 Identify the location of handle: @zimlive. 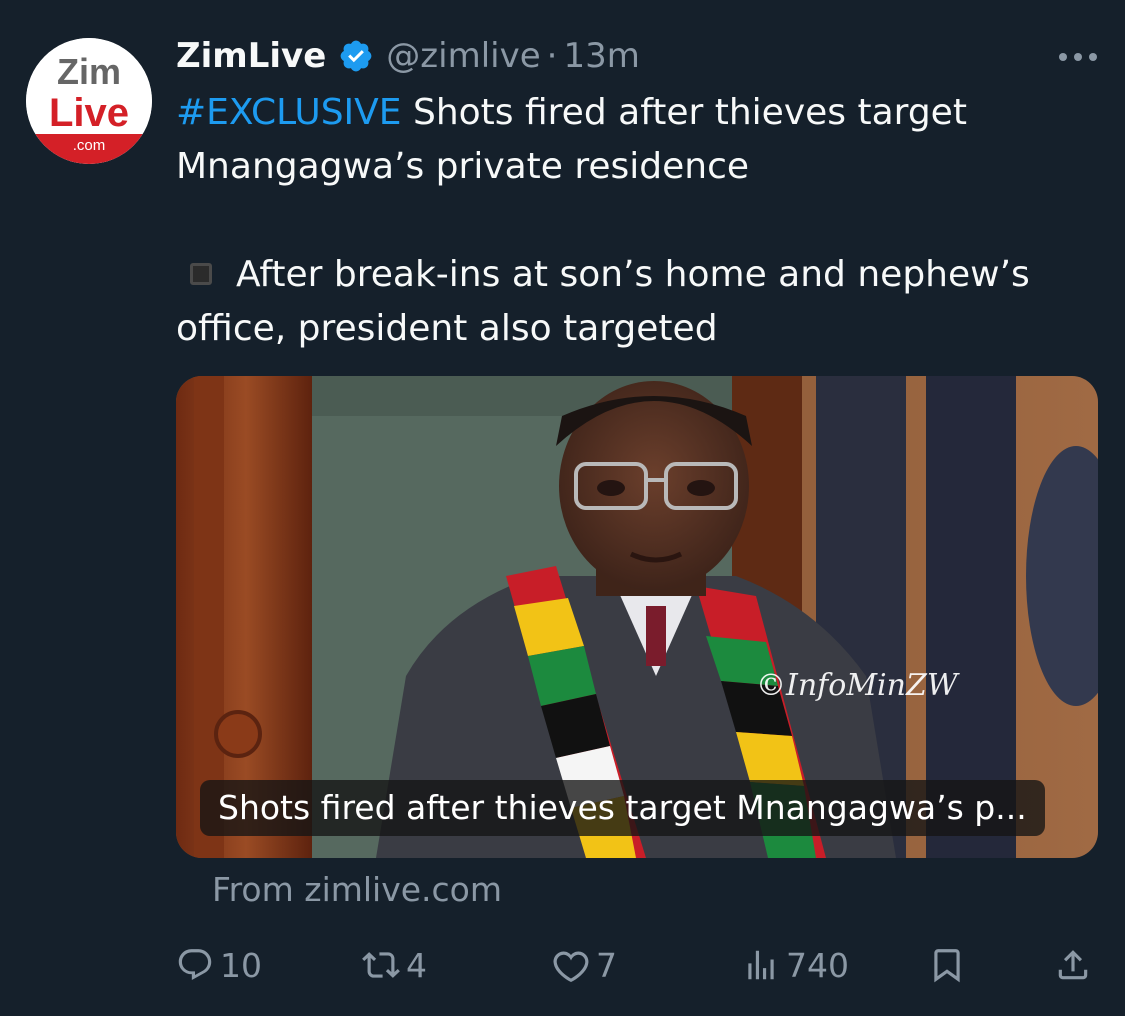
(463, 56).